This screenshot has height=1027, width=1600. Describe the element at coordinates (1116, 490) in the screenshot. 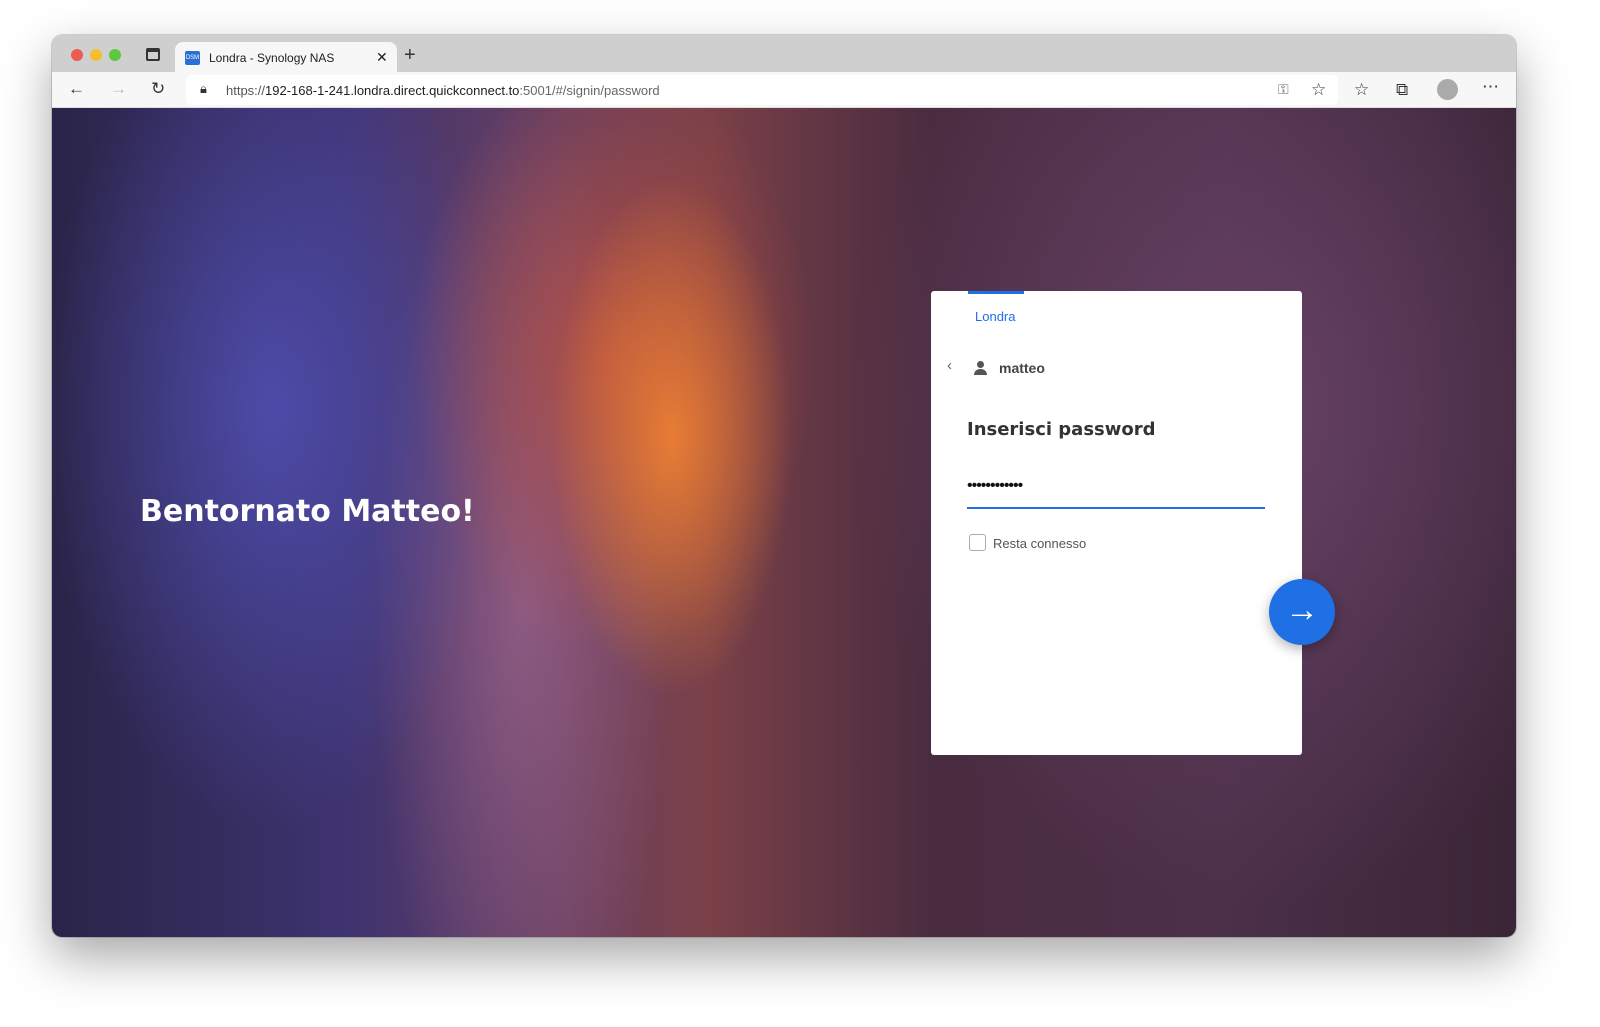

I see `password-input: ••••••••••••` at that location.